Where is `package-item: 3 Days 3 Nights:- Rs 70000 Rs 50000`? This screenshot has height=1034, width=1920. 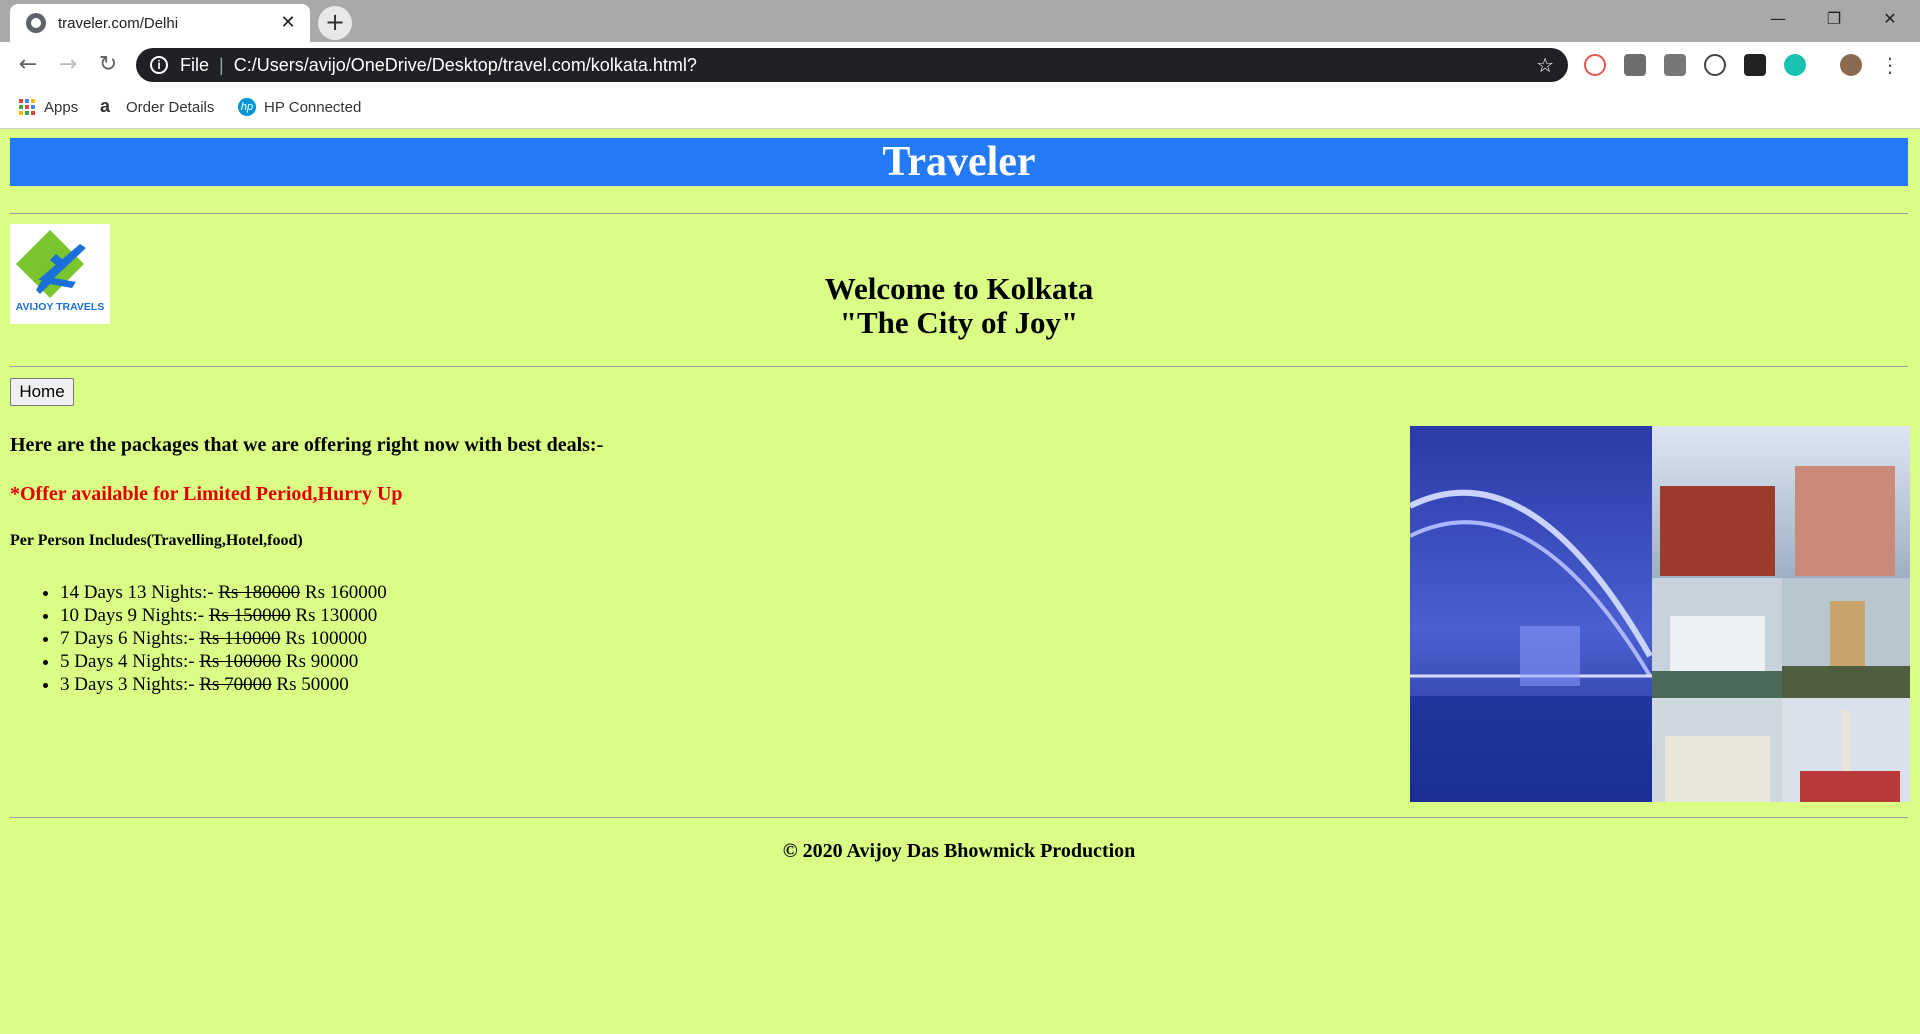
package-item: 3 Days 3 Nights:- Rs 70000 Rs 50000 is located at coordinates (223, 684).